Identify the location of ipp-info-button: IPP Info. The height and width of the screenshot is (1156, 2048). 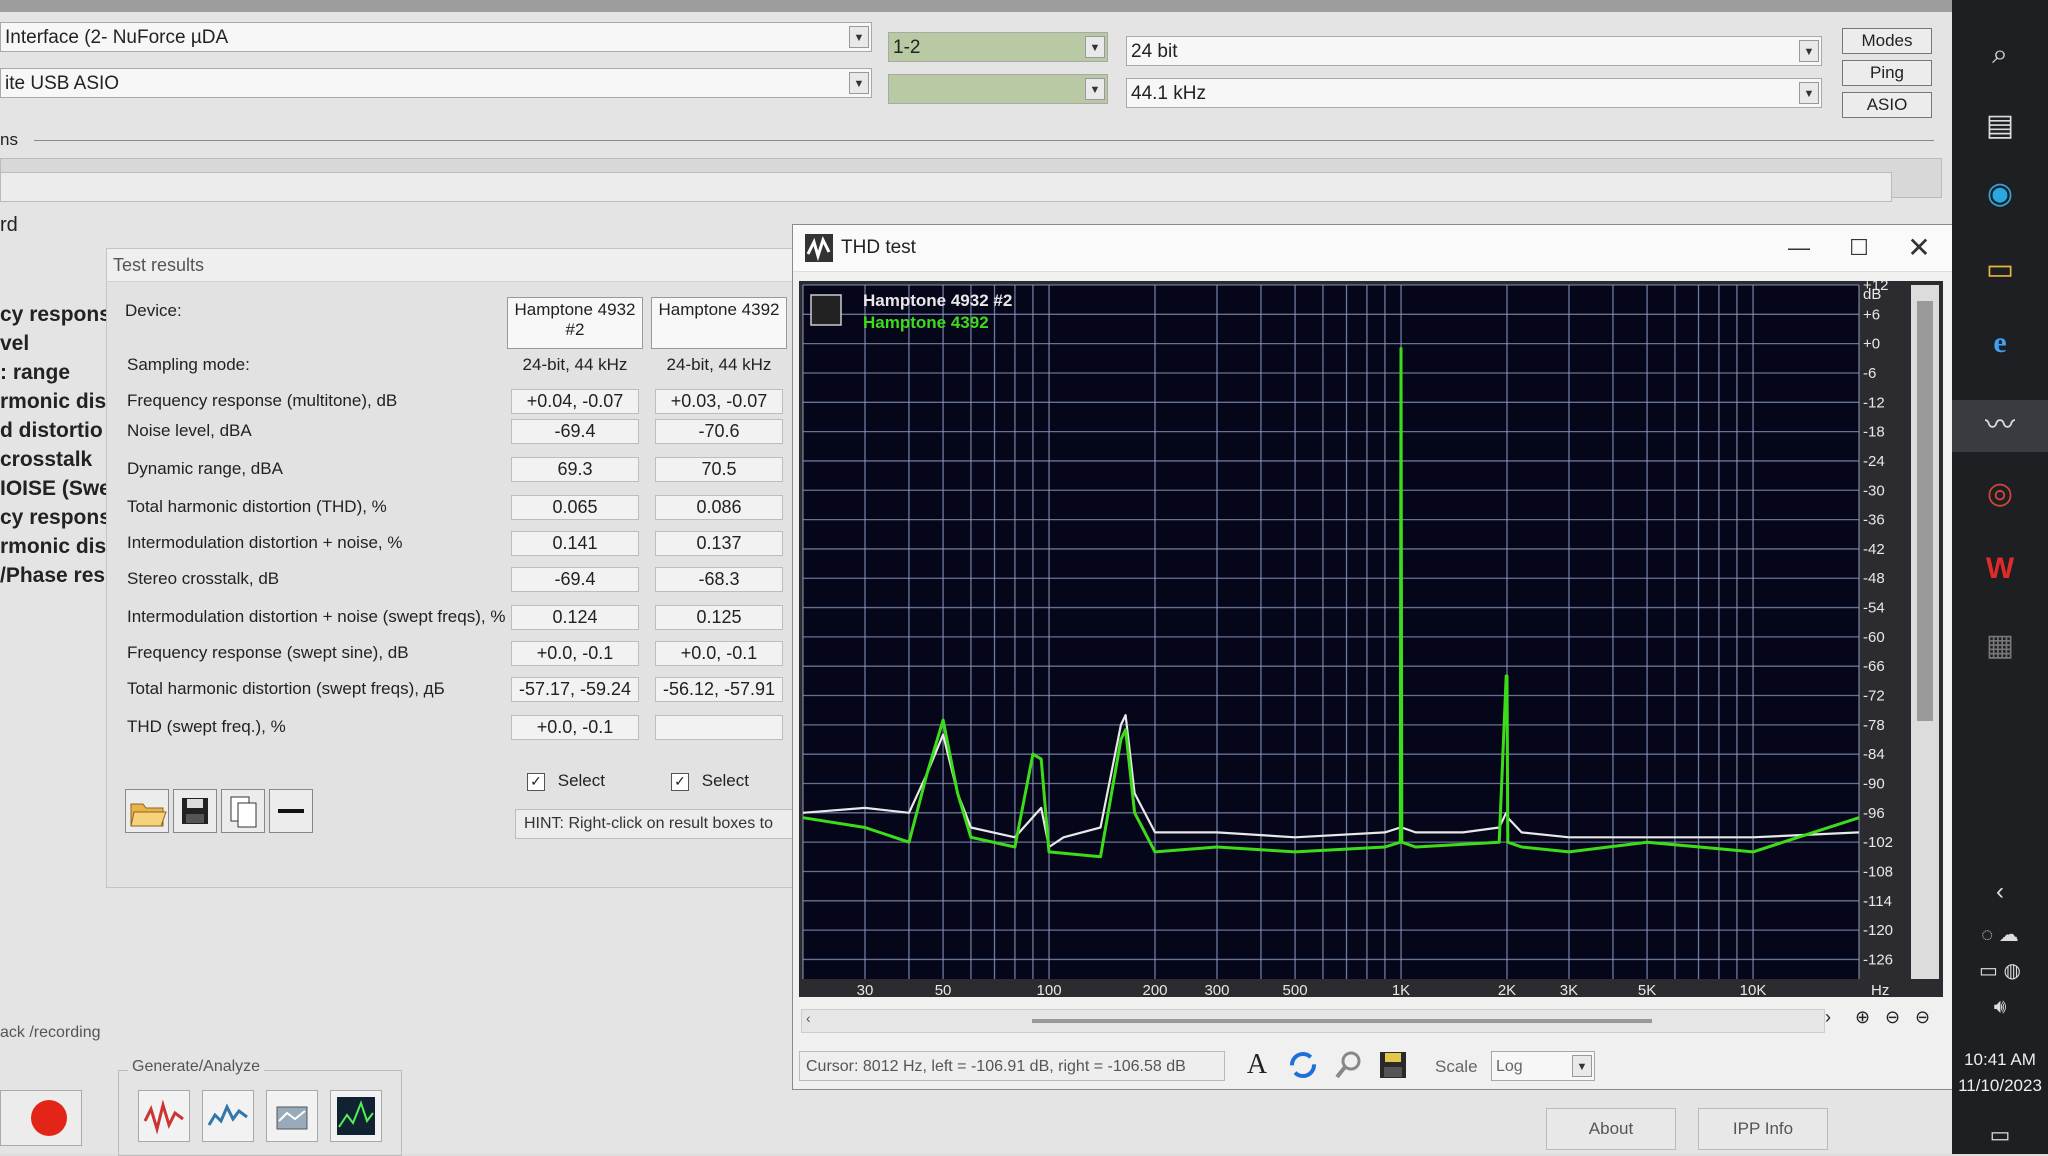
(1763, 1129).